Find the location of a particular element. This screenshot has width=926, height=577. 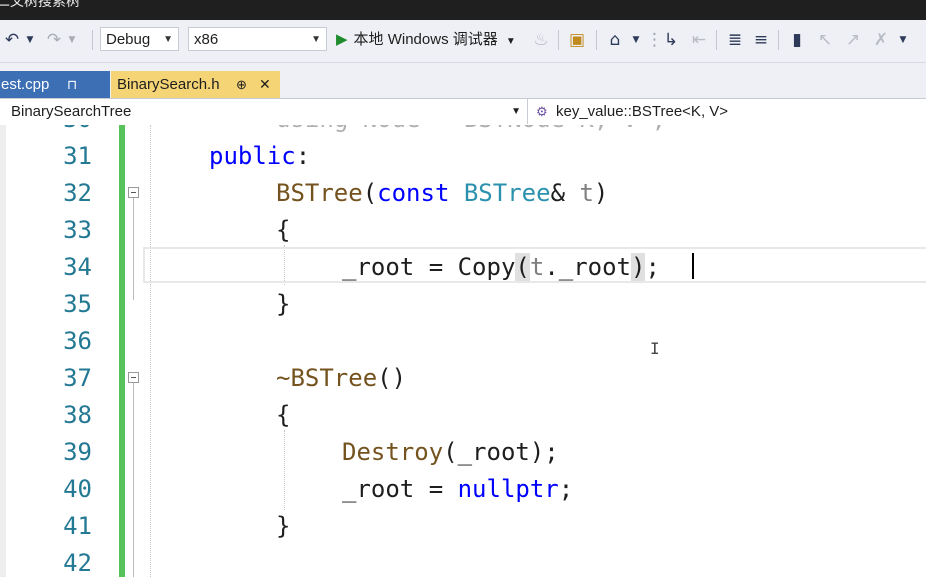

toolbar-grip-icon: ⋮ is located at coordinates (654, 40).